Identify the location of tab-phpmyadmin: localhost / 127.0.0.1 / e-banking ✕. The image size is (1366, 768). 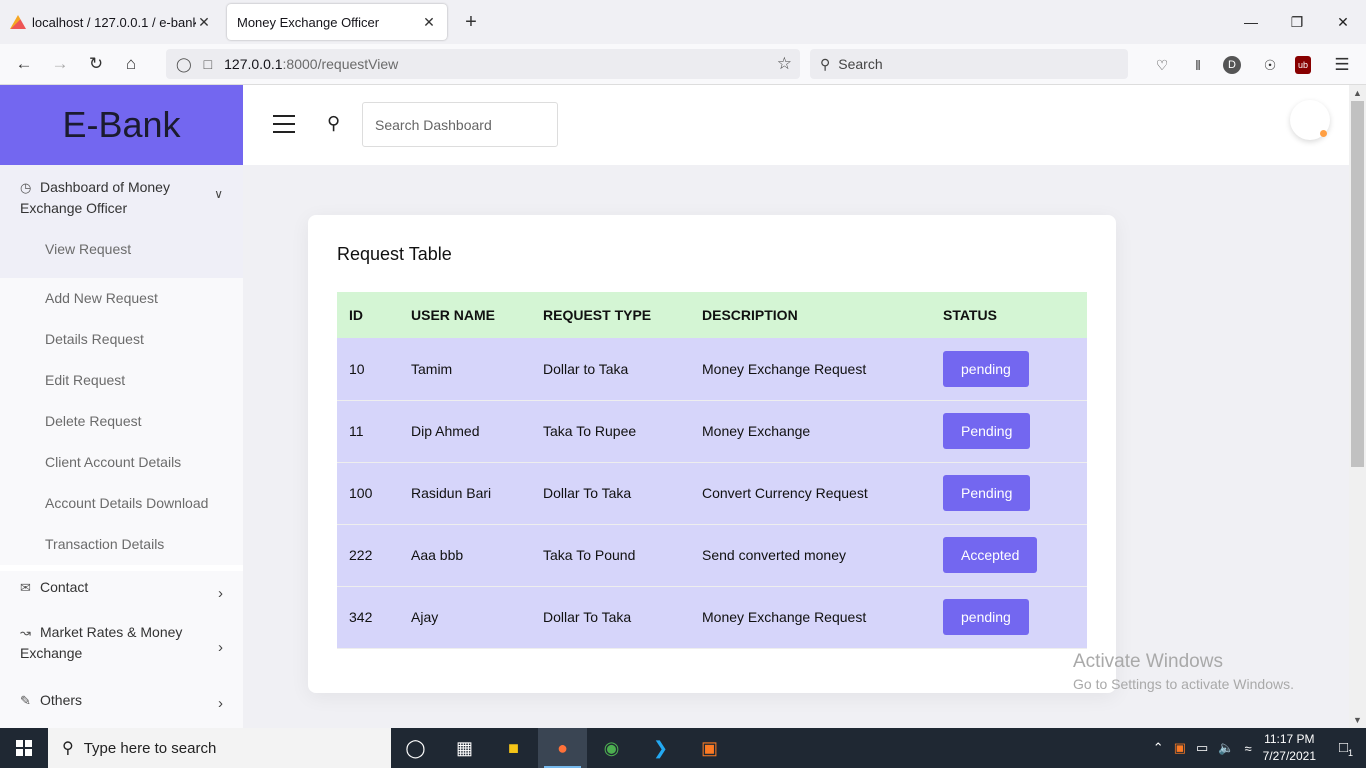
(111, 22).